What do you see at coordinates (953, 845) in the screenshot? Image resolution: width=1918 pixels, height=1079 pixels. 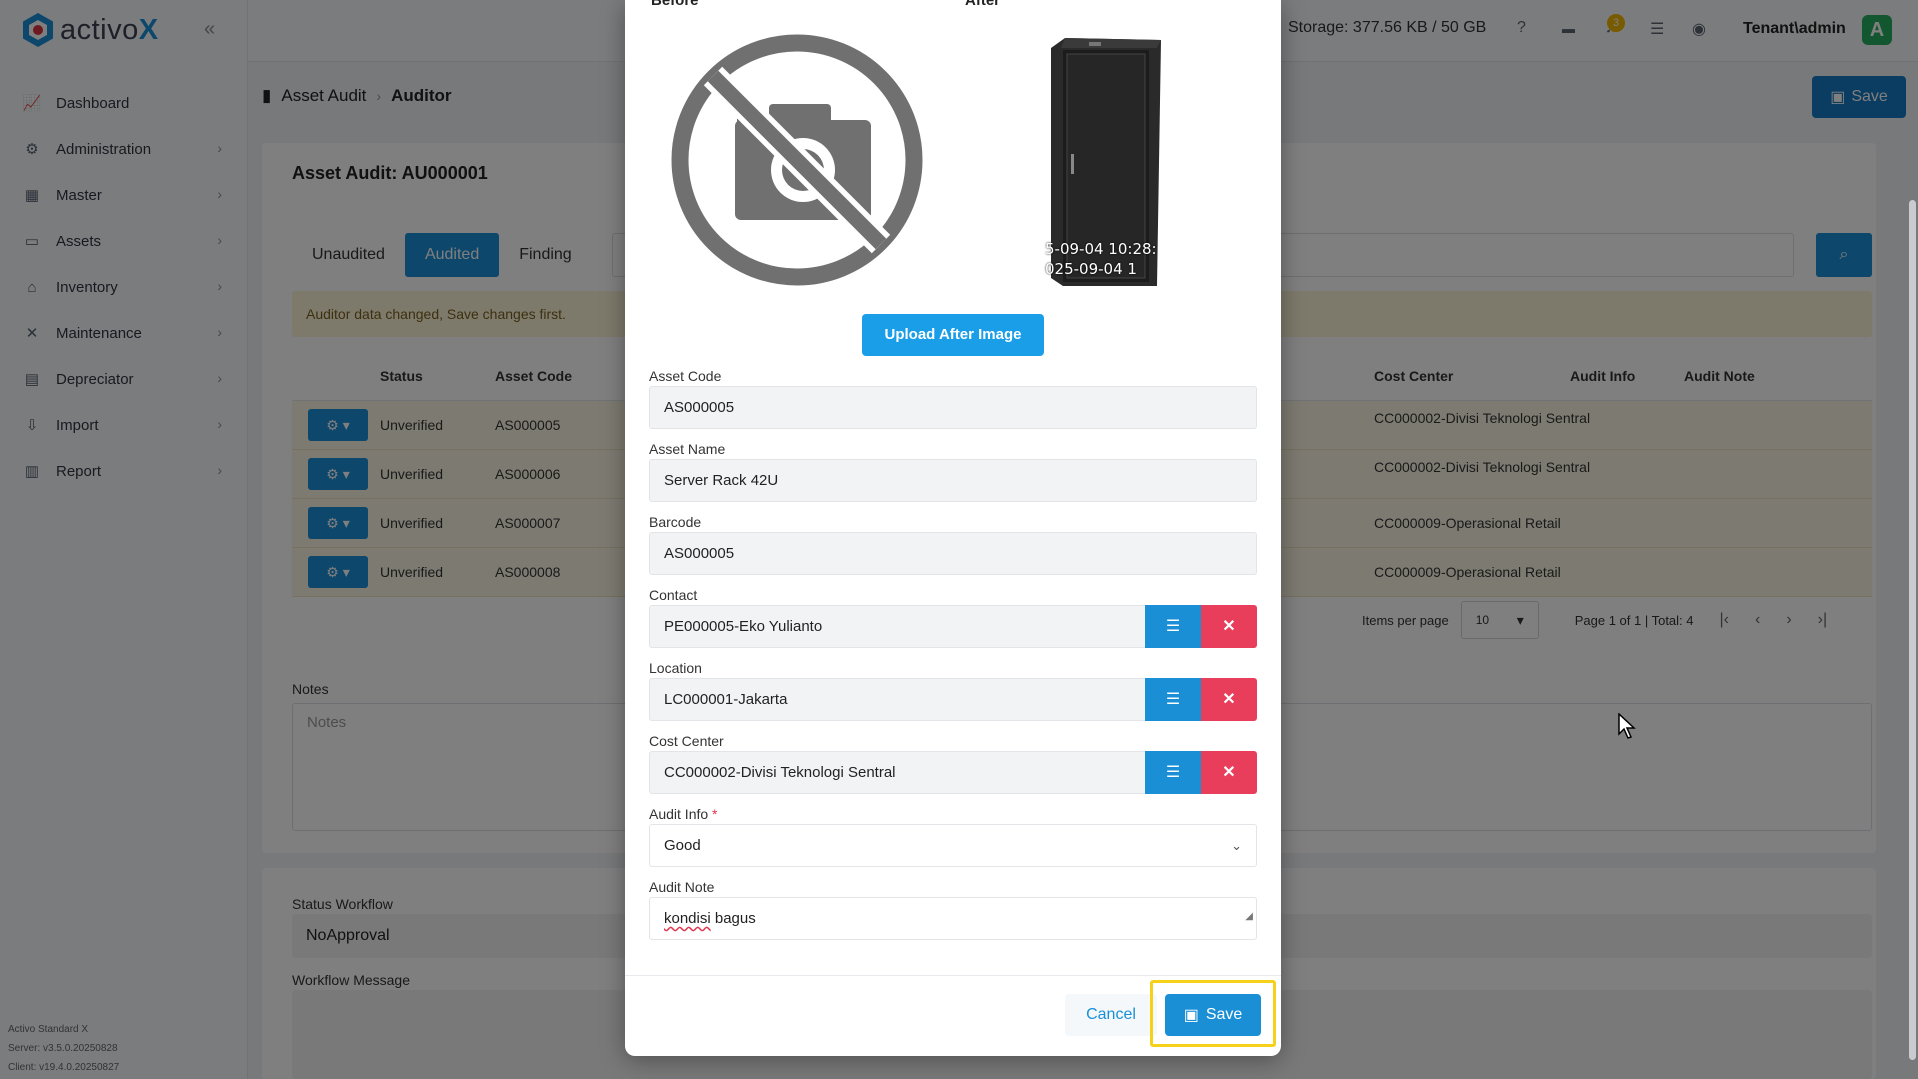 I see `audit-info-select: Good ⌄` at bounding box center [953, 845].